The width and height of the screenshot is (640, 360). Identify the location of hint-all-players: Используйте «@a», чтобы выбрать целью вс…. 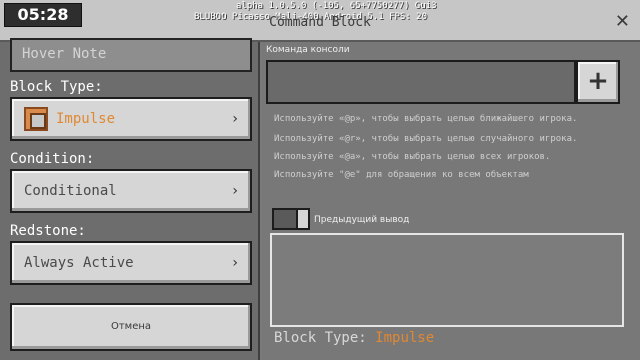
(412, 157).